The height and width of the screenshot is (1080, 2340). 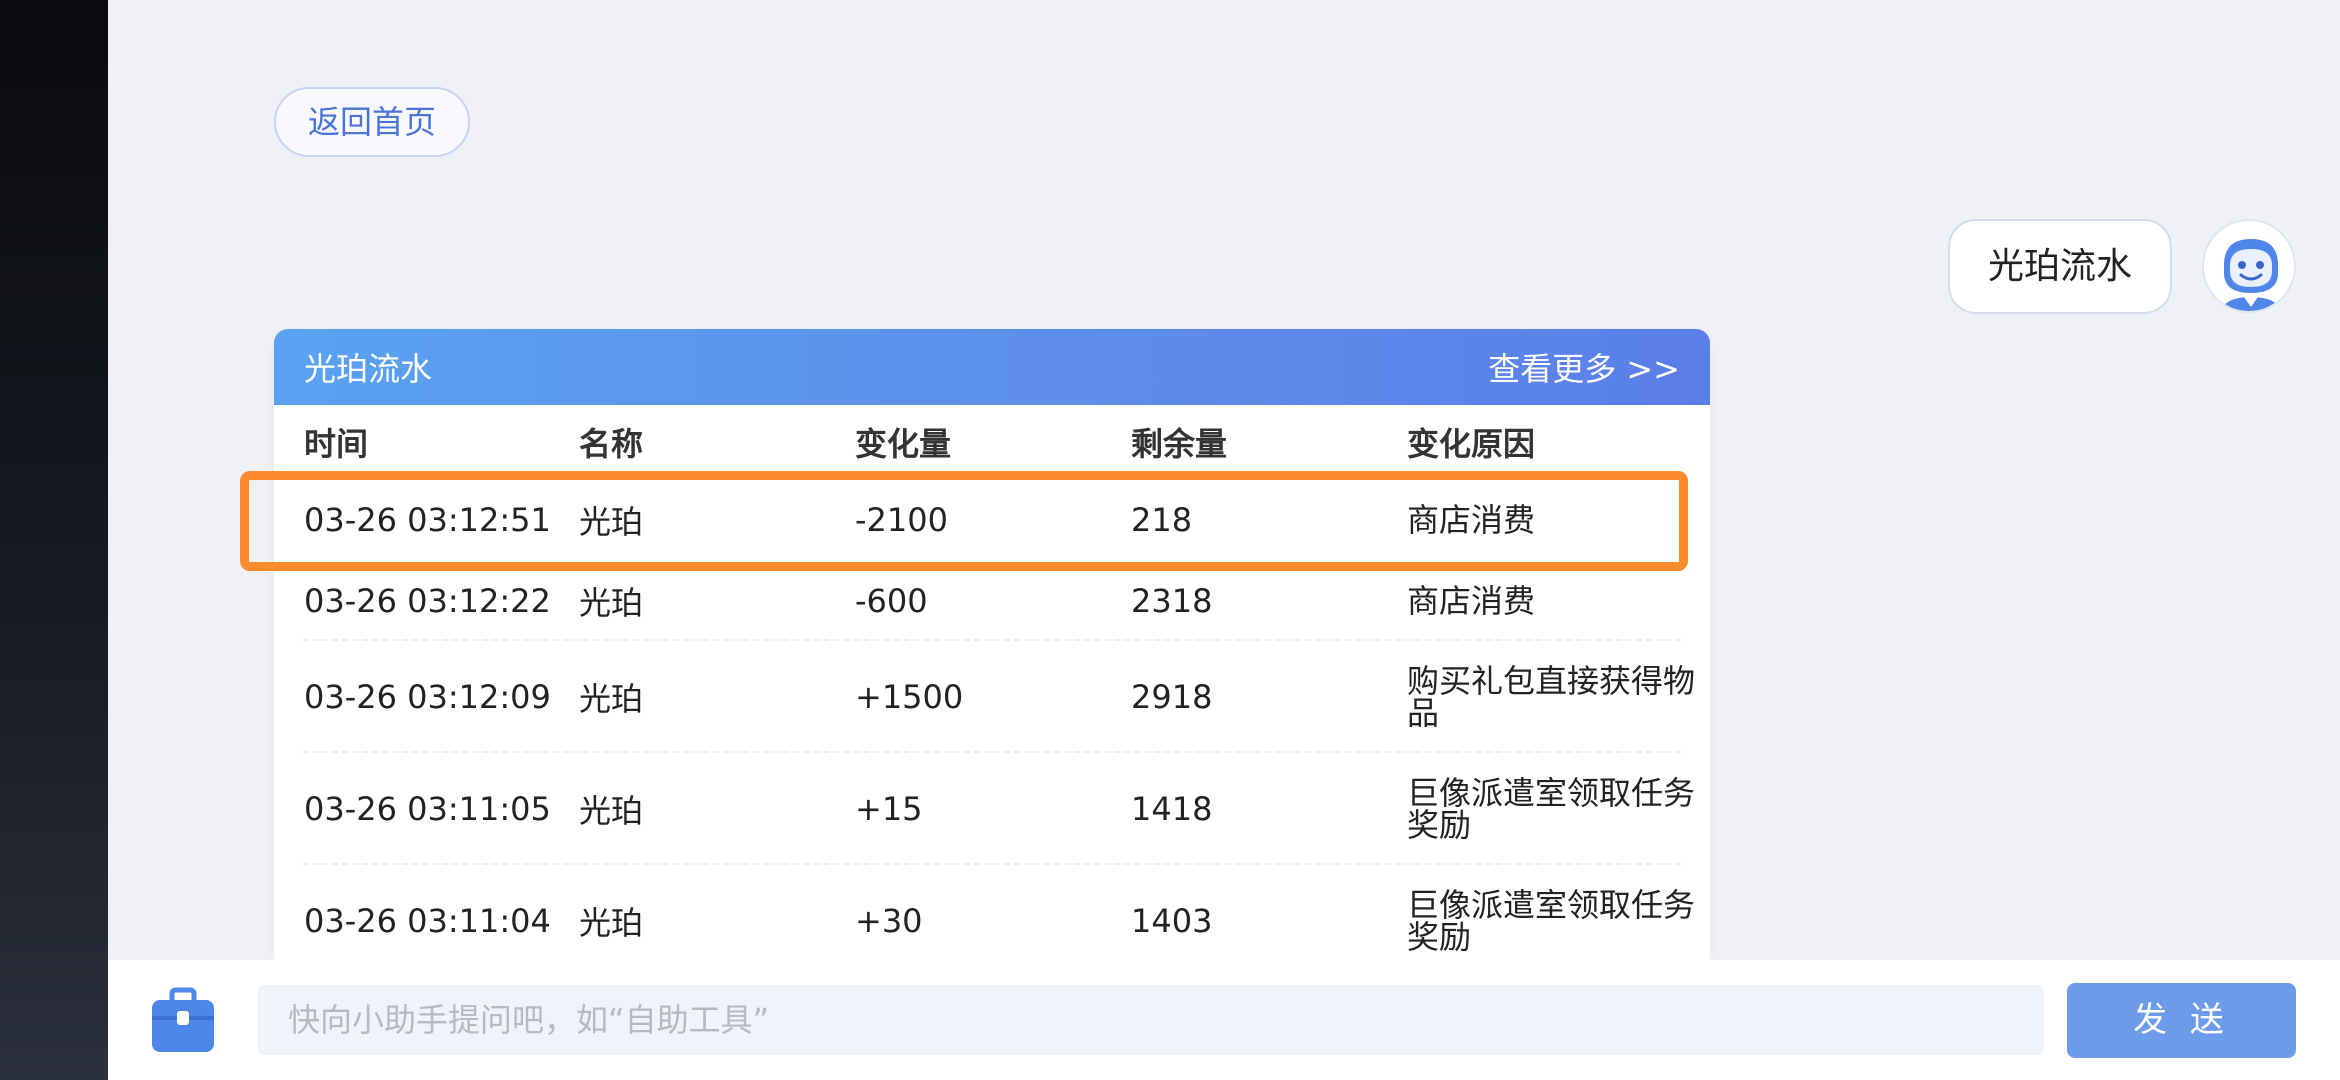 What do you see at coordinates (1172, 921) in the screenshot?
I see `cell-remaining: 1403` at bounding box center [1172, 921].